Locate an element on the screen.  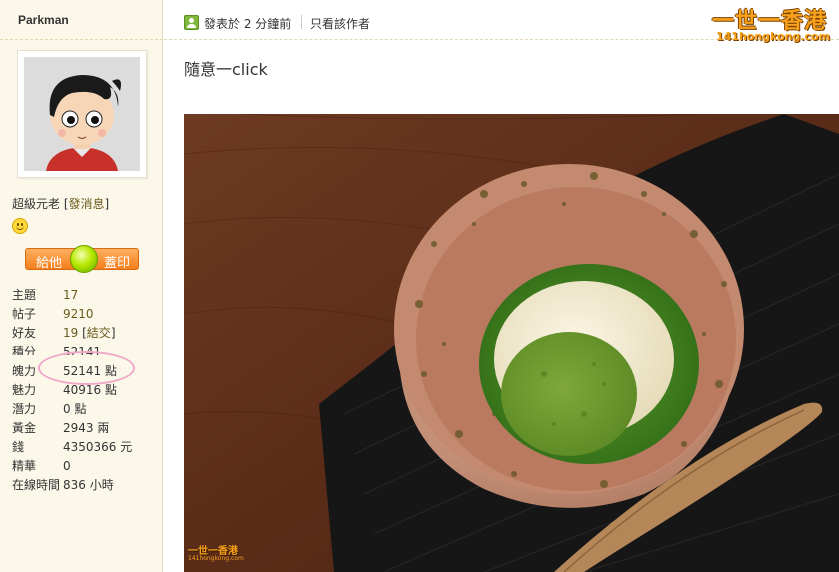
stamp-button: 給他 蓋印 is located at coordinates (82, 259).